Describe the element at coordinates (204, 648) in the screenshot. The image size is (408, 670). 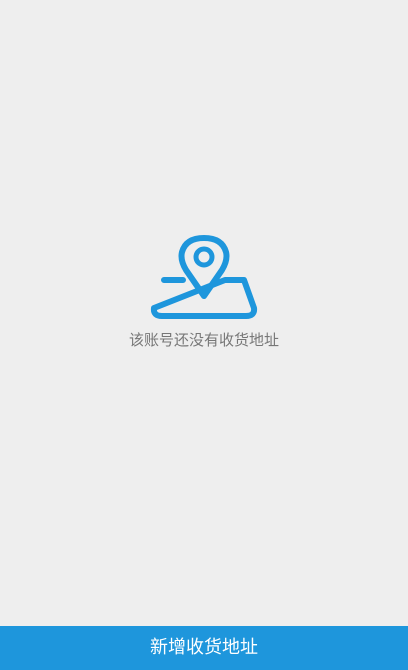
I see `add-address-button: 新增收货地址` at that location.